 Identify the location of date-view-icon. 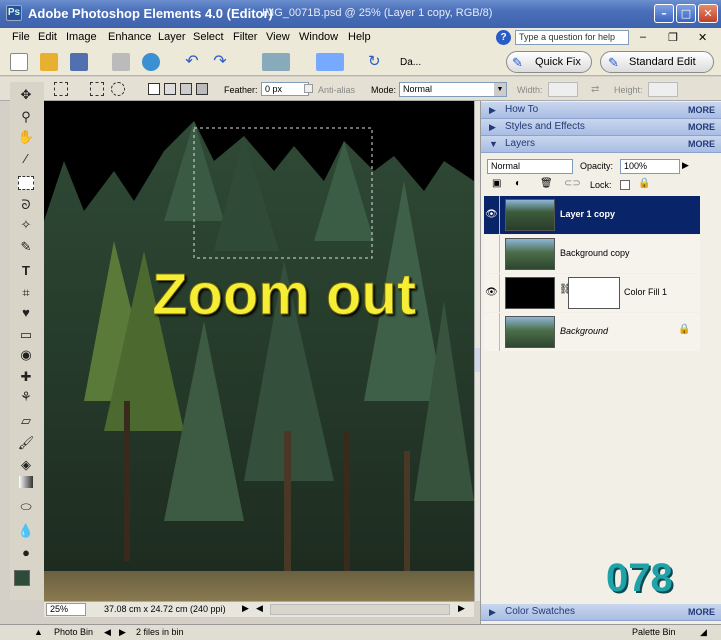
(330, 62).